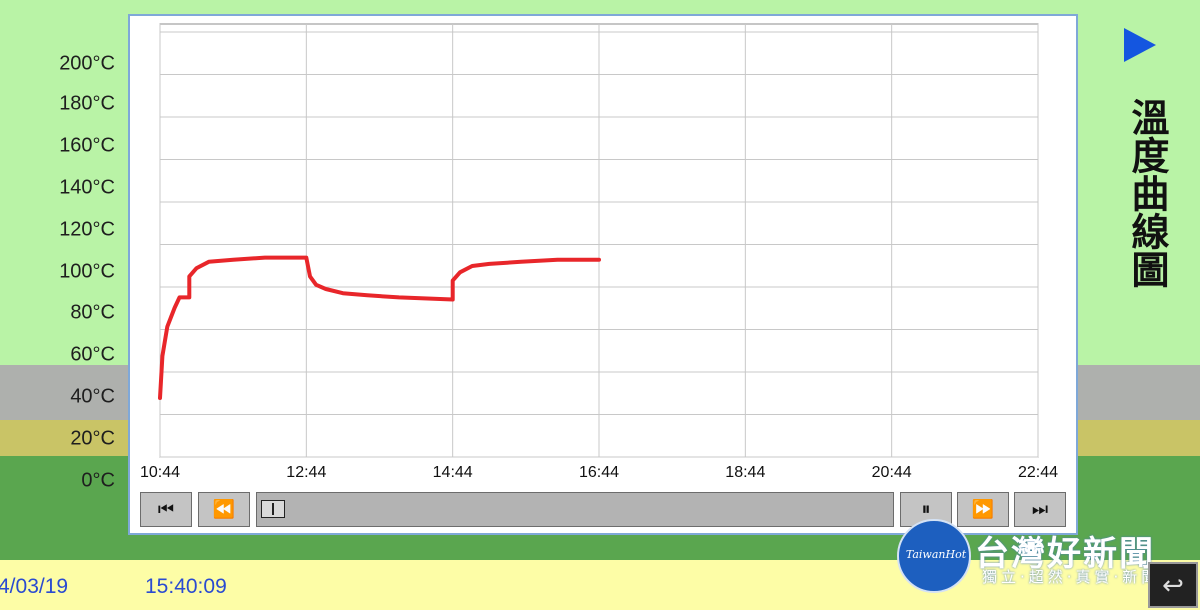 This screenshot has height=610, width=1200. I want to click on x-tick-label: 20:44, so click(892, 472).